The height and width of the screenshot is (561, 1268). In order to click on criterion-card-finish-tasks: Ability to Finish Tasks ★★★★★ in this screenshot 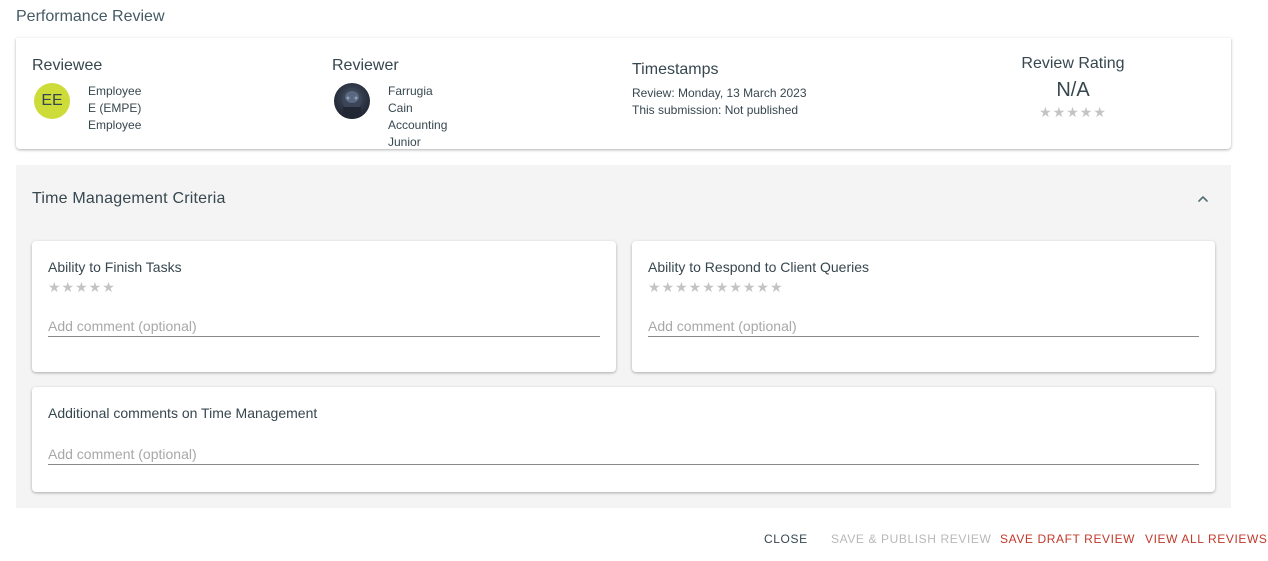, I will do `click(324, 306)`.